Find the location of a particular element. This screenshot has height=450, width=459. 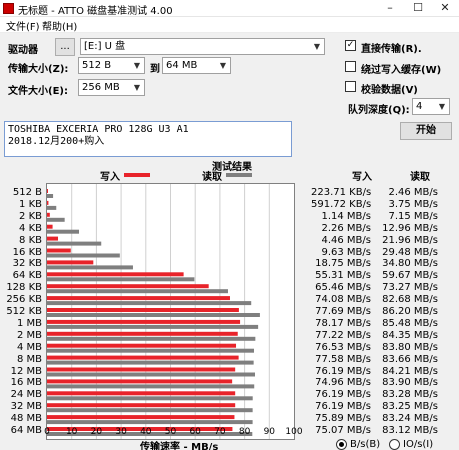

file-size-select: 256 MB ▼ is located at coordinates (111, 87).